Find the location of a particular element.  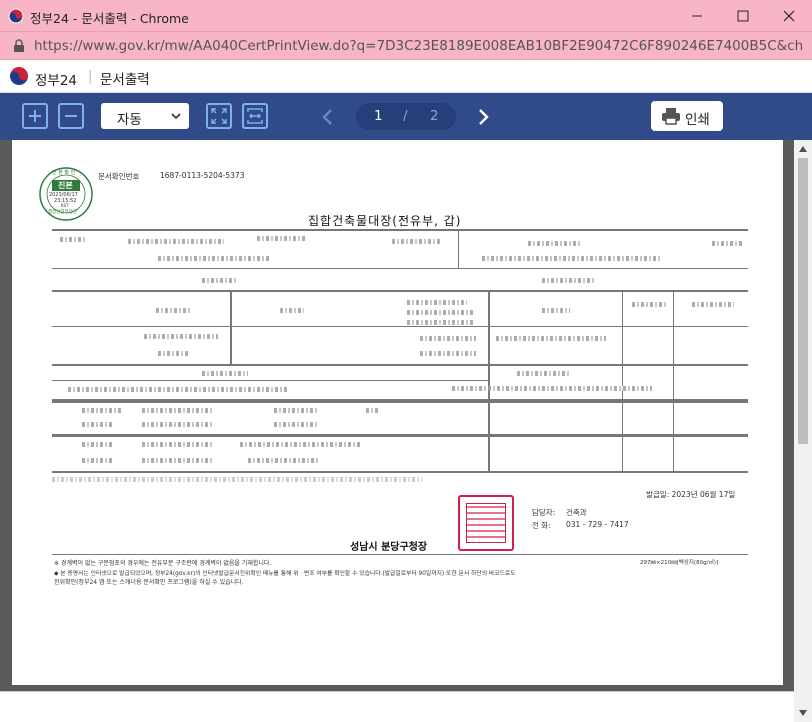

print-button: 인쇄 is located at coordinates (687, 116).